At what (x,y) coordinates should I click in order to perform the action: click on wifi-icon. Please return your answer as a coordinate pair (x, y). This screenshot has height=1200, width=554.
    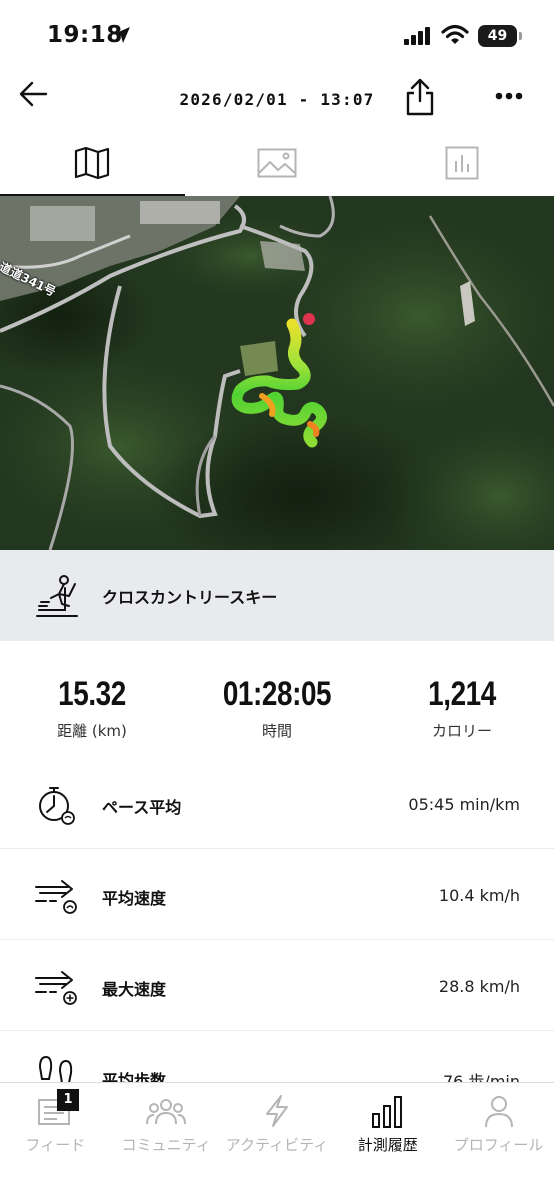
    Looking at the image, I should click on (455, 37).